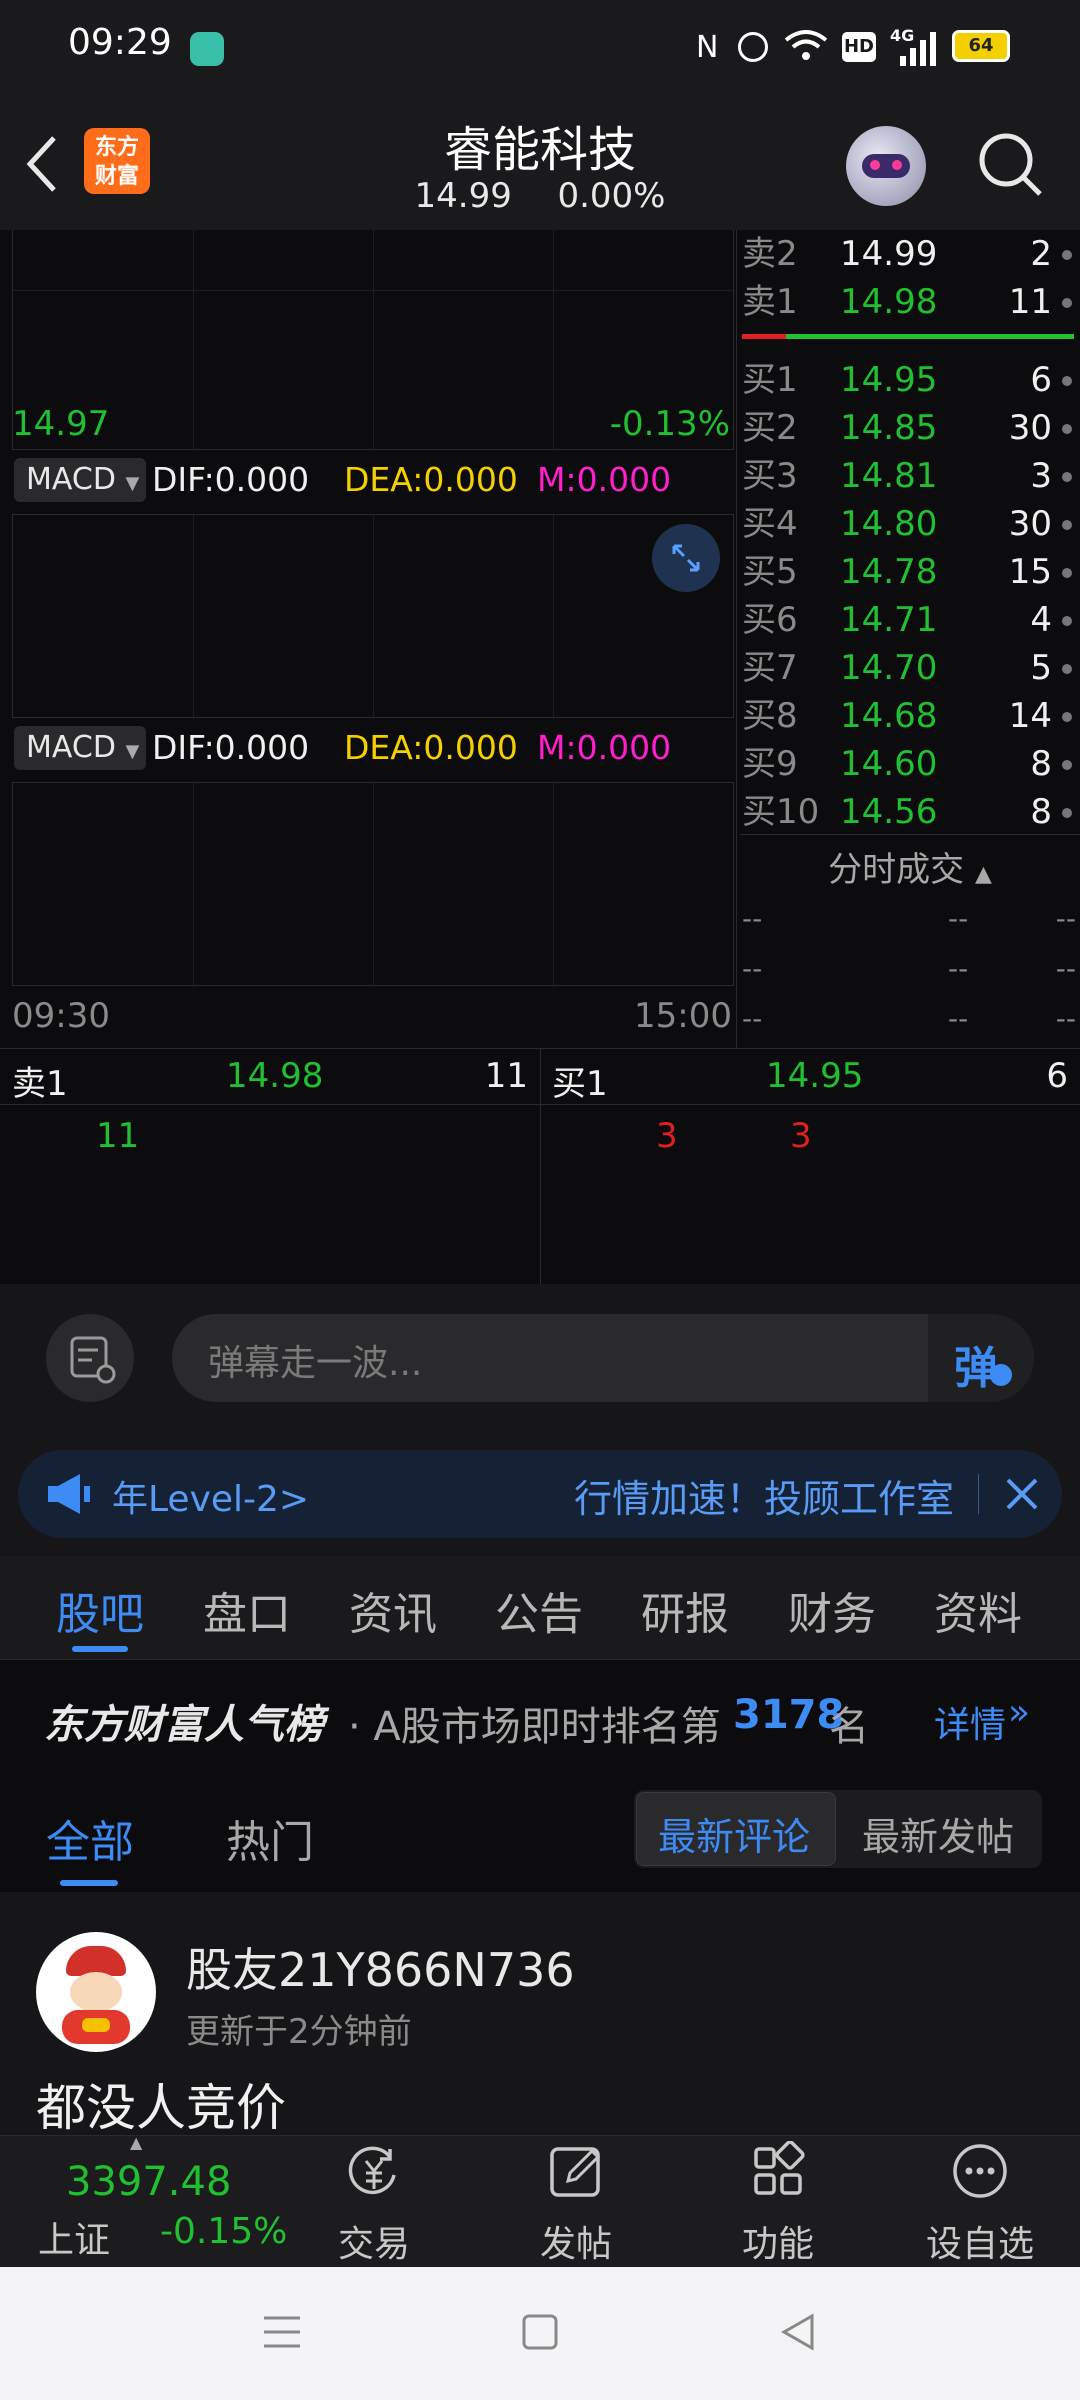 This screenshot has height=2400, width=1080. Describe the element at coordinates (980, 2200) in the screenshot. I see `nav-add-watchlist: 设自选` at that location.